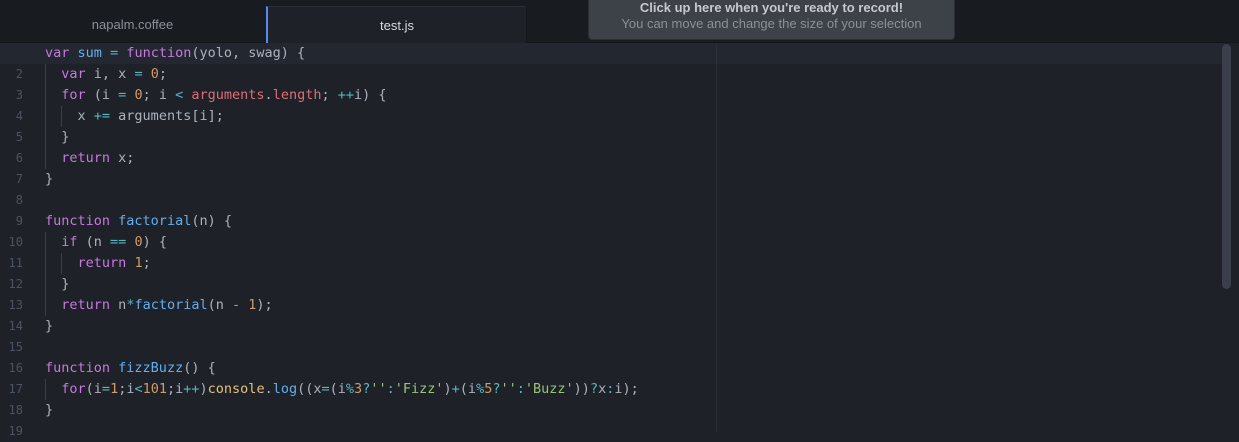  Describe the element at coordinates (89, 53) in the screenshot. I see `code-token: sum` at that location.